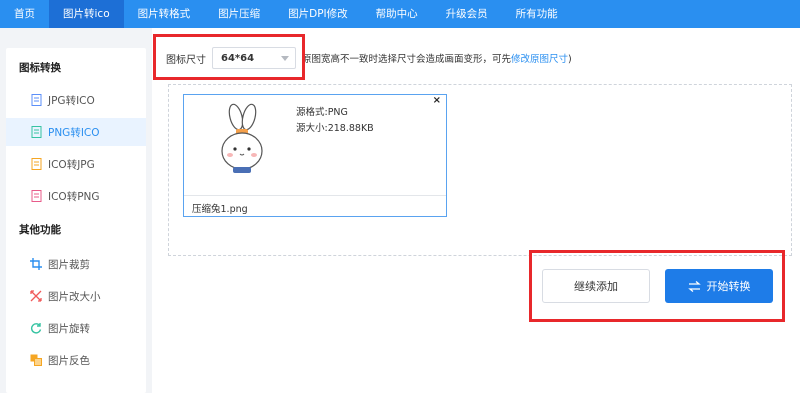 The height and width of the screenshot is (393, 800). I want to click on sidebar-item-label: 图片裁剪, so click(69, 264).